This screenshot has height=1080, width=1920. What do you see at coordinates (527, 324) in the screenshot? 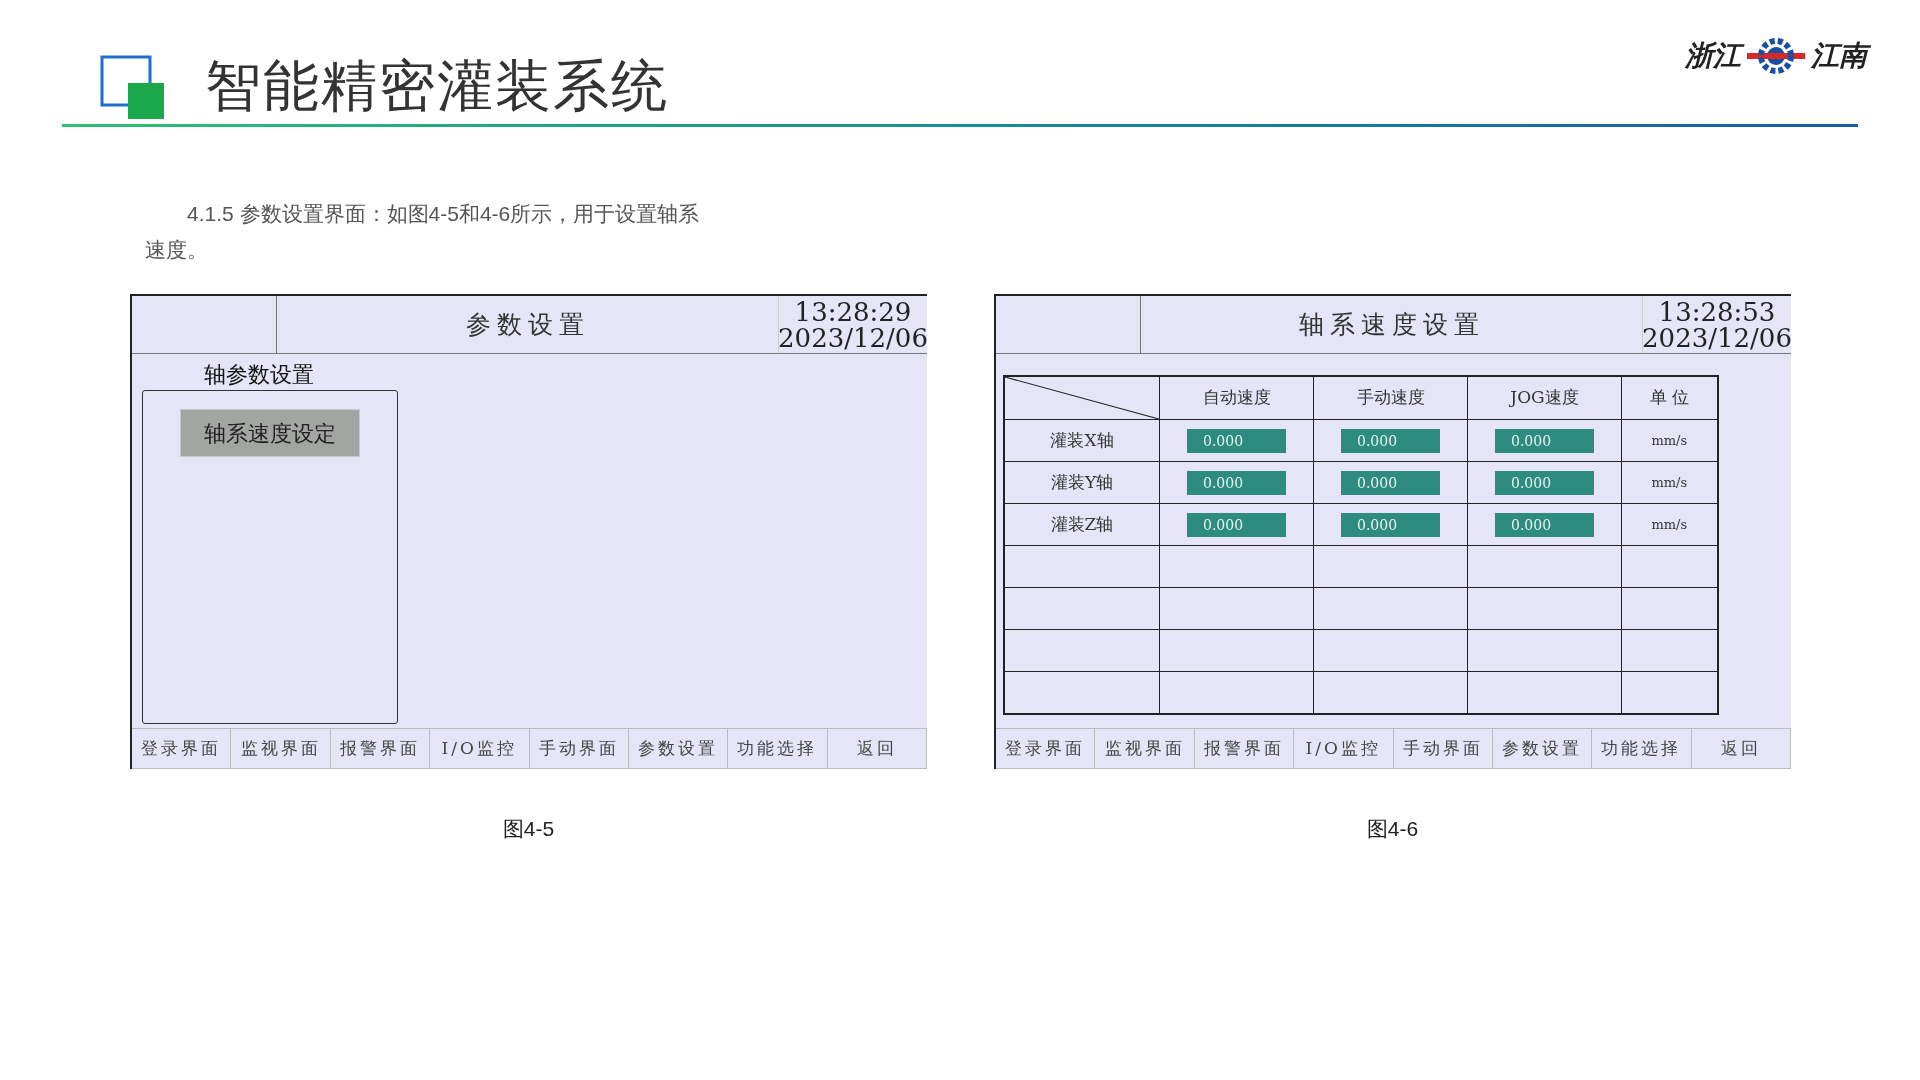
I see `screen-title: 参数设置` at bounding box center [527, 324].